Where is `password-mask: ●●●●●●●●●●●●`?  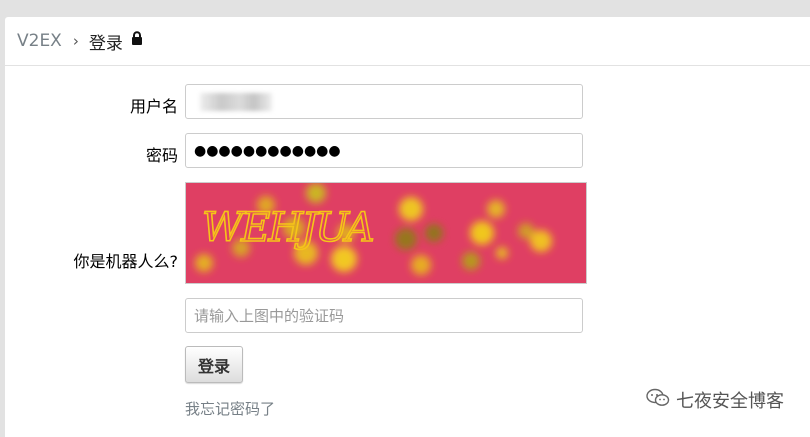 password-mask: ●●●●●●●●●●●● is located at coordinates (267, 150).